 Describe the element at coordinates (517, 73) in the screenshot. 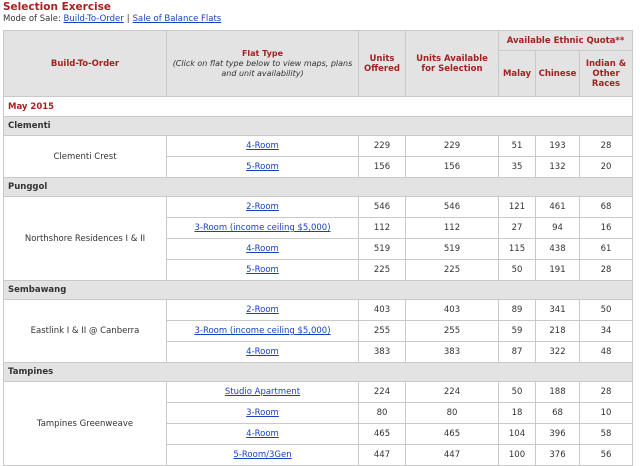

I see `header-malay: Malay` at that location.